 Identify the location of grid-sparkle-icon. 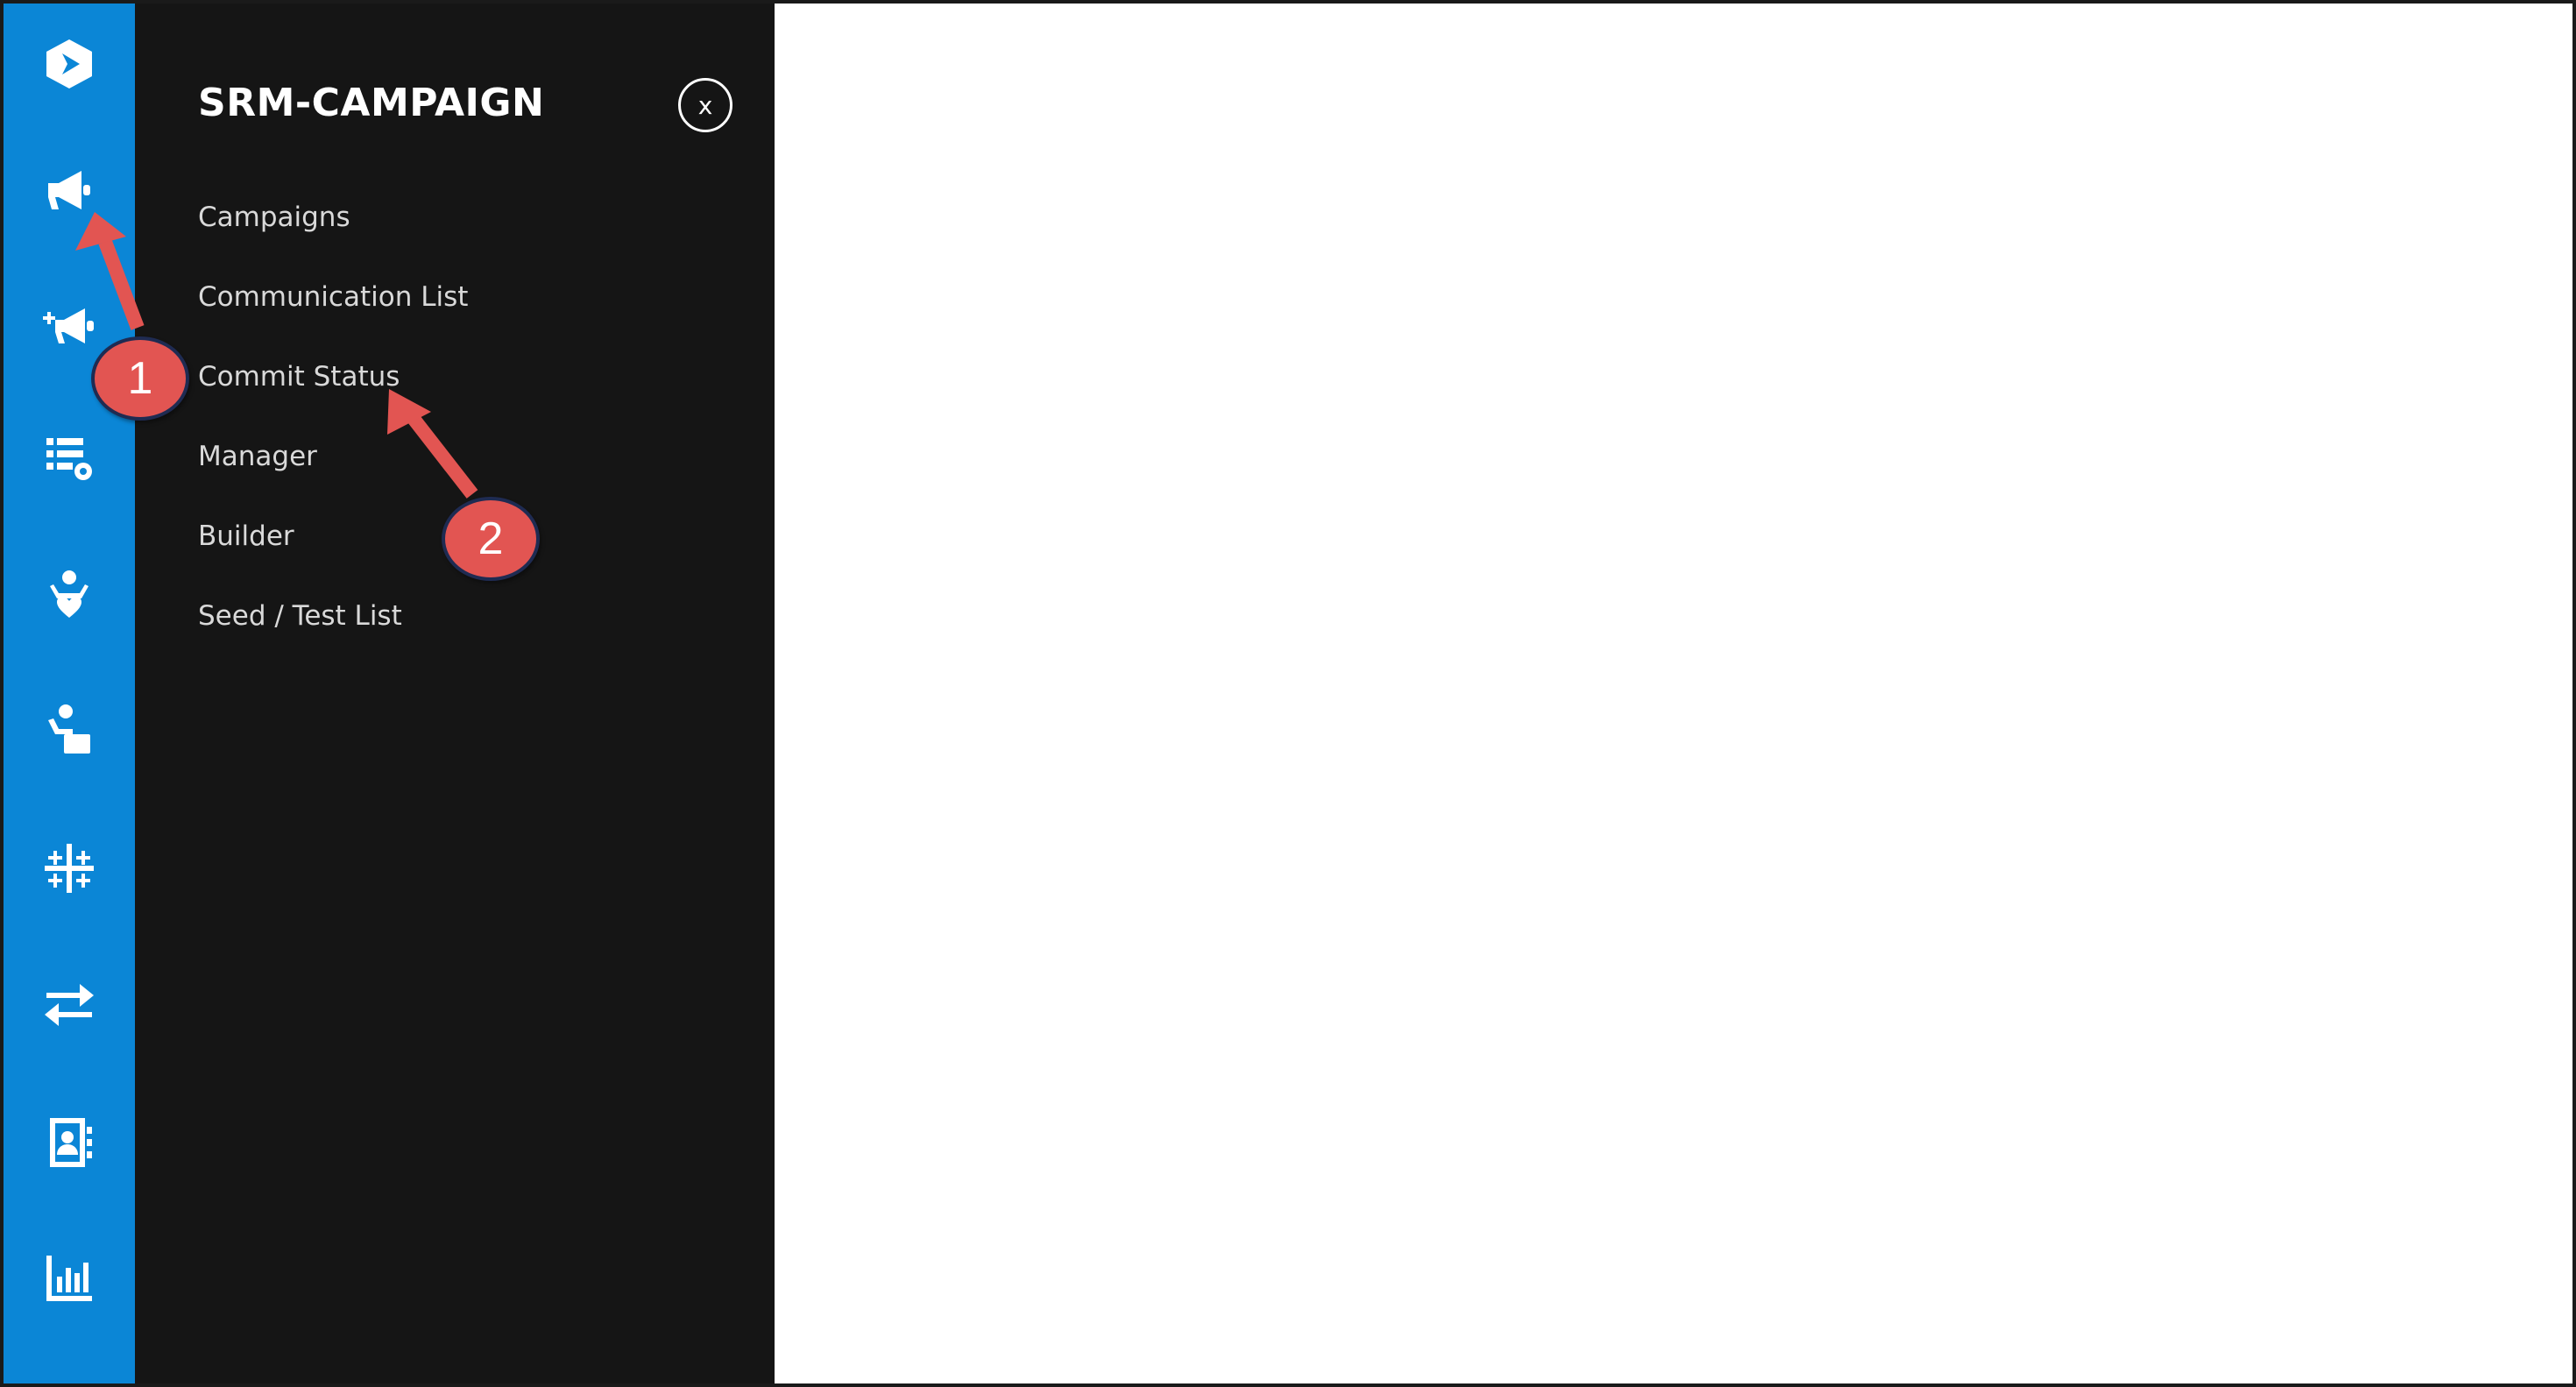
(69, 868).